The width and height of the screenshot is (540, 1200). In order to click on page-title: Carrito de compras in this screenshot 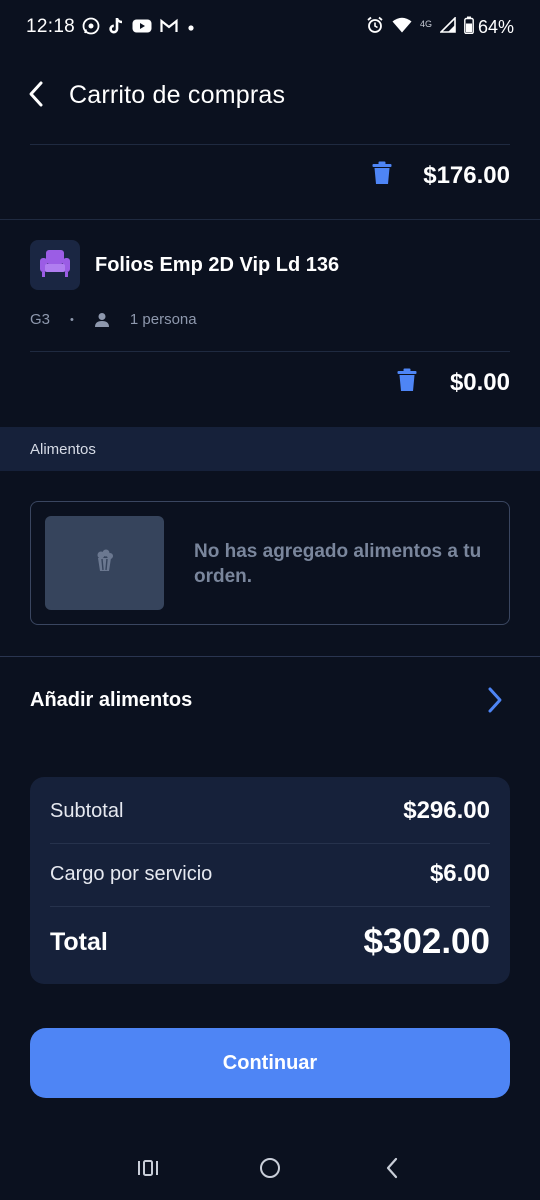, I will do `click(177, 95)`.